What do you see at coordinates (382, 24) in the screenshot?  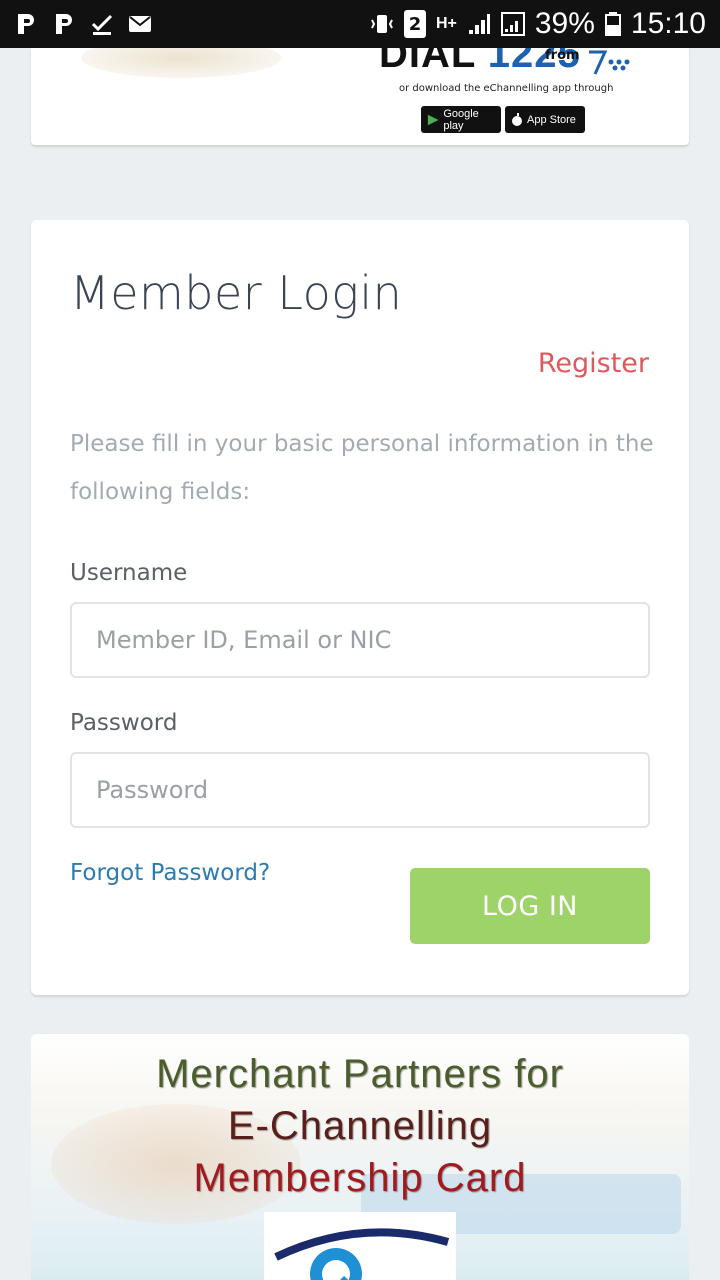 I see `vibrate-icon` at bounding box center [382, 24].